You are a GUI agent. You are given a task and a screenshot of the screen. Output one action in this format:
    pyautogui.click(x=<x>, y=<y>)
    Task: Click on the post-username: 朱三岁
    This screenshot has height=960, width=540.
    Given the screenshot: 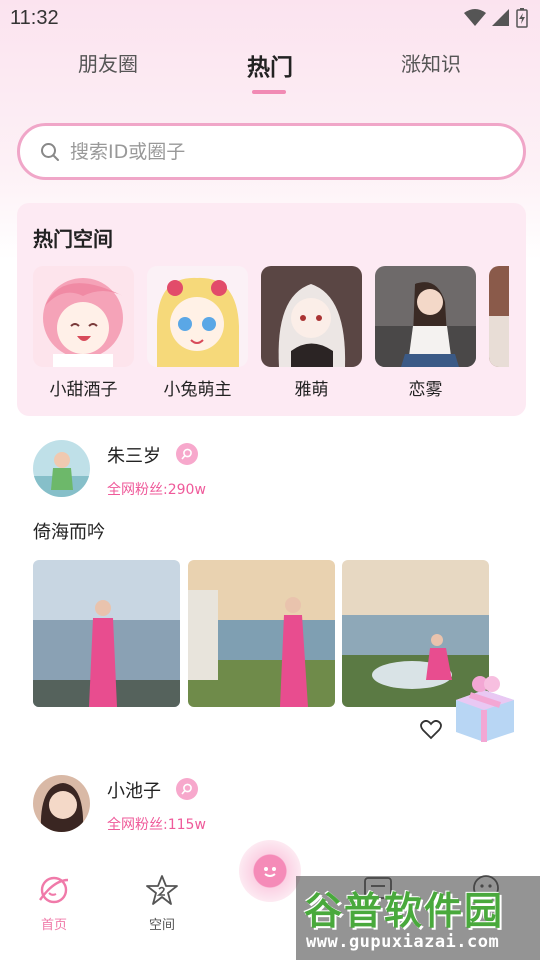 What is the action you would take?
    pyautogui.click(x=134, y=455)
    